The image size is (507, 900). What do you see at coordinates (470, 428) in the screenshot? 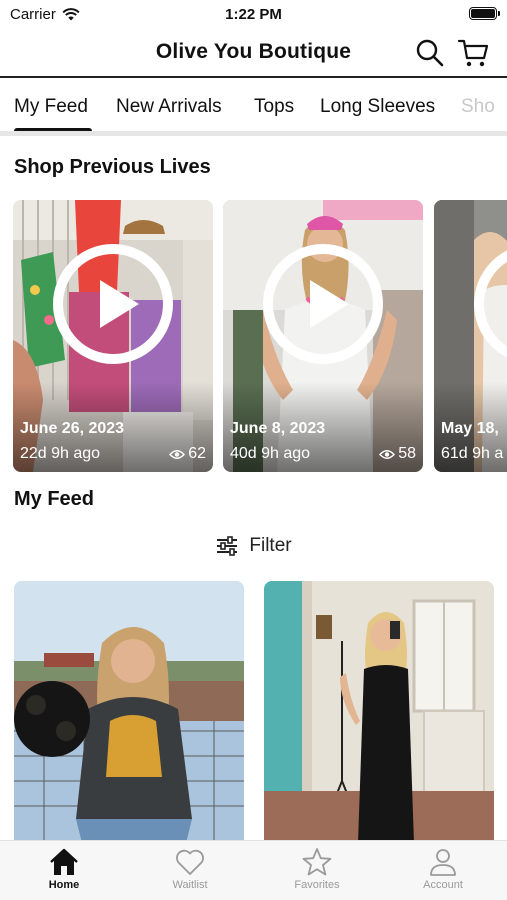
I see `live-date: May 18,` at bounding box center [470, 428].